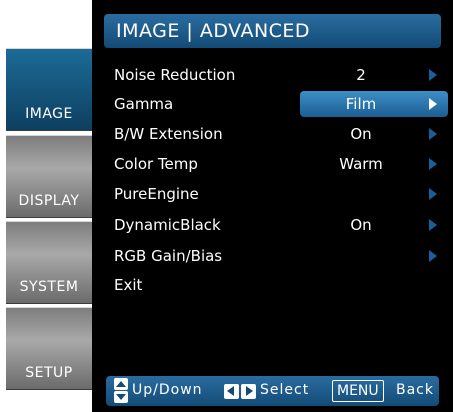 Image resolution: width=453 pixels, height=412 pixels. What do you see at coordinates (167, 225) in the screenshot?
I see `menu-item-label: DynamicBlack` at bounding box center [167, 225].